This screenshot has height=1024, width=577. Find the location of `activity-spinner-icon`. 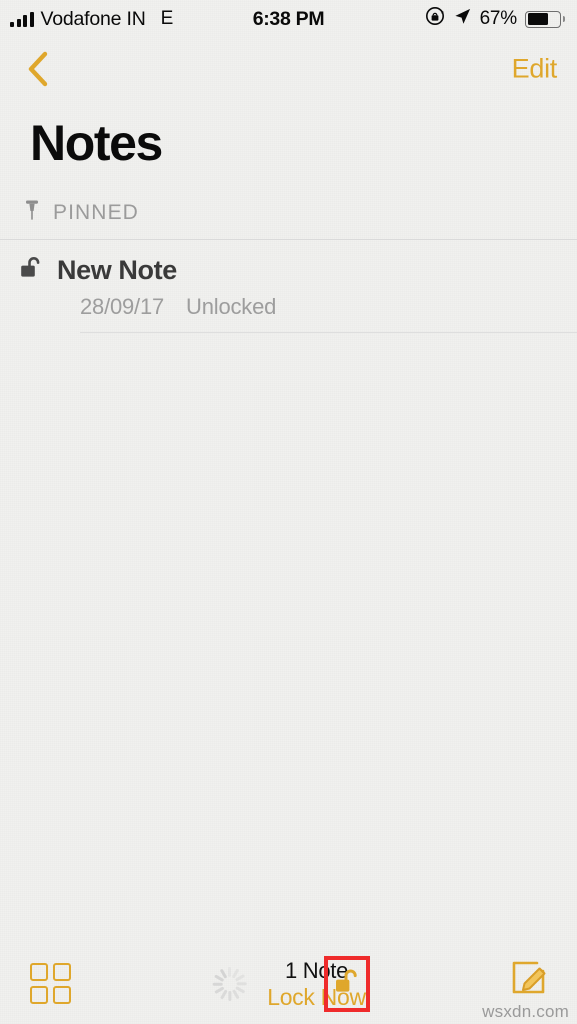

activity-spinner-icon is located at coordinates (229, 984).